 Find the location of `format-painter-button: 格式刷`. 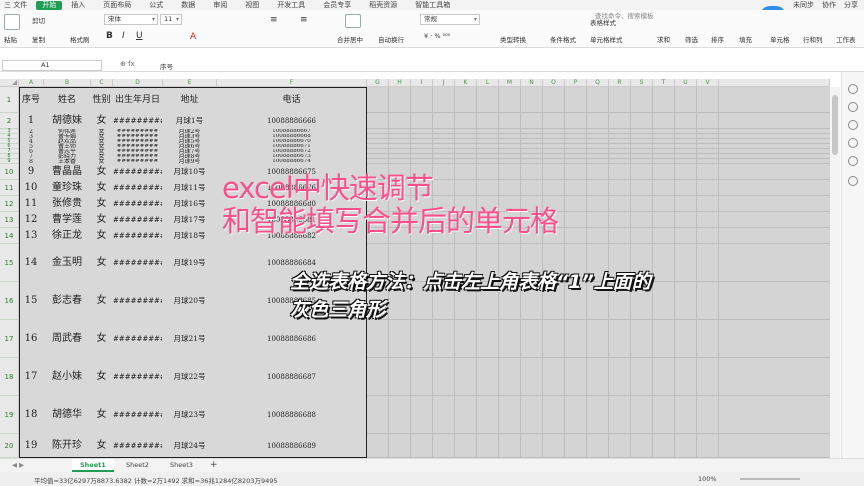

format-painter-button: 格式刷 is located at coordinates (80, 39).